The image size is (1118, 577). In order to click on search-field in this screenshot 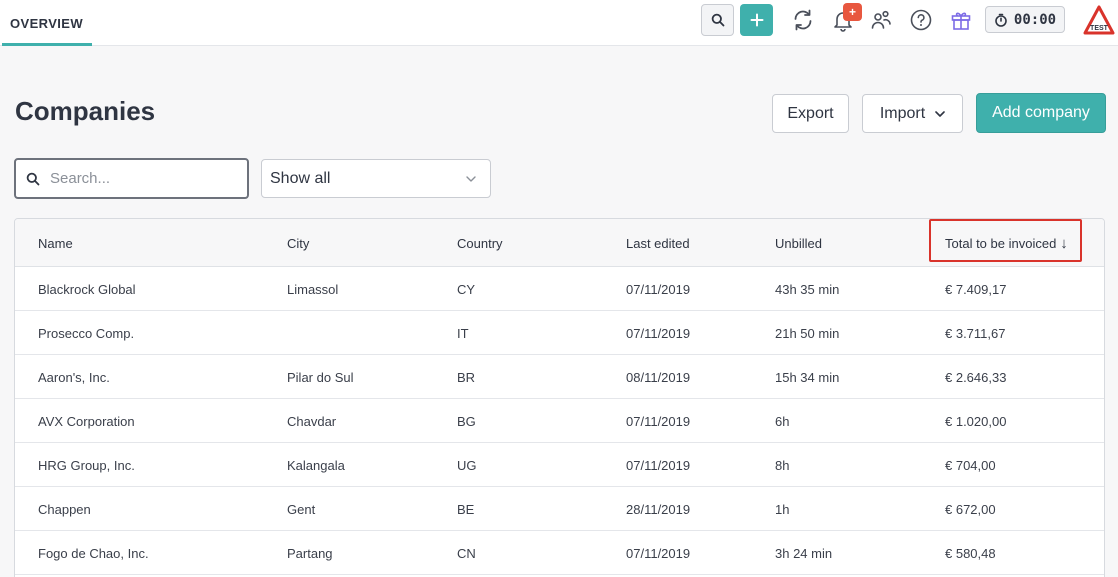, I will do `click(131, 178)`.